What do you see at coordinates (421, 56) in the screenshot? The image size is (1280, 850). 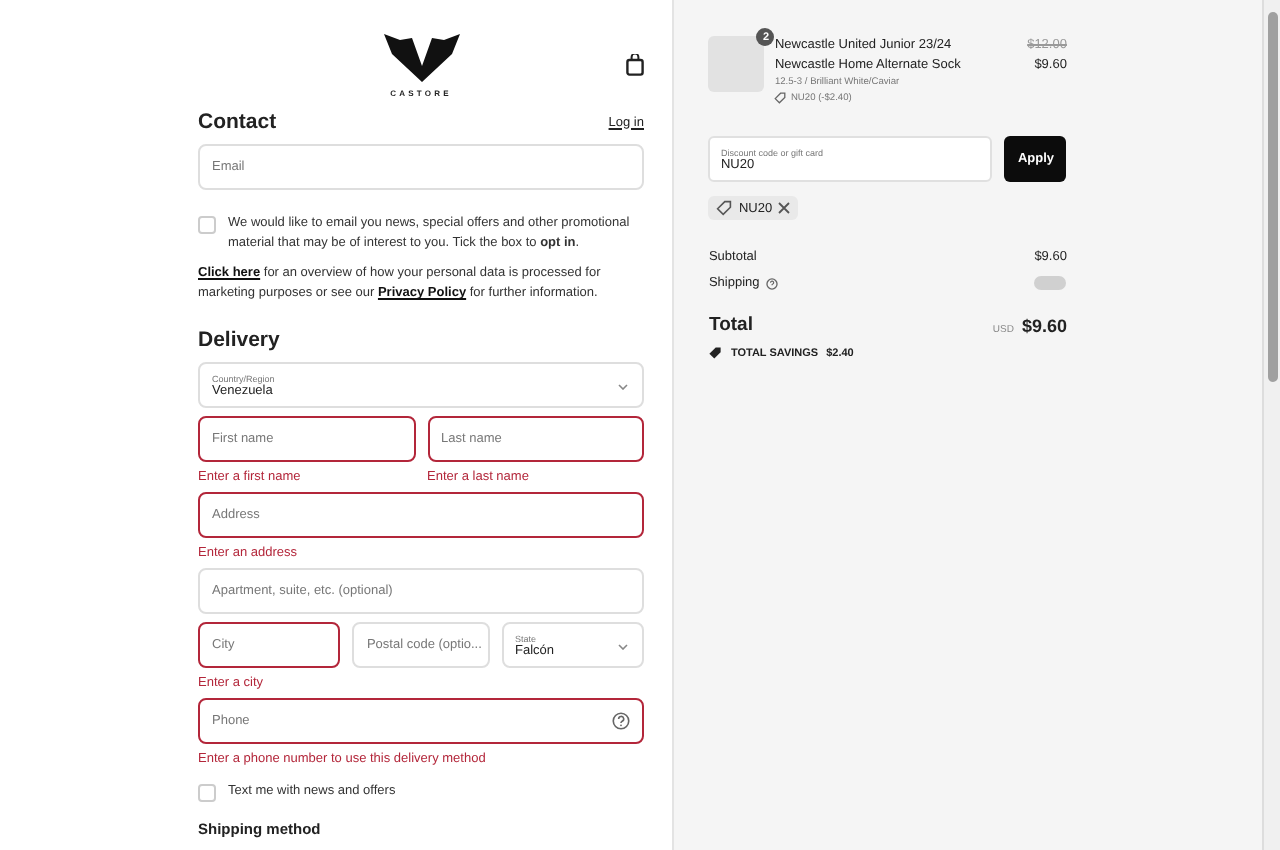 I see `wings-logo-icon` at bounding box center [421, 56].